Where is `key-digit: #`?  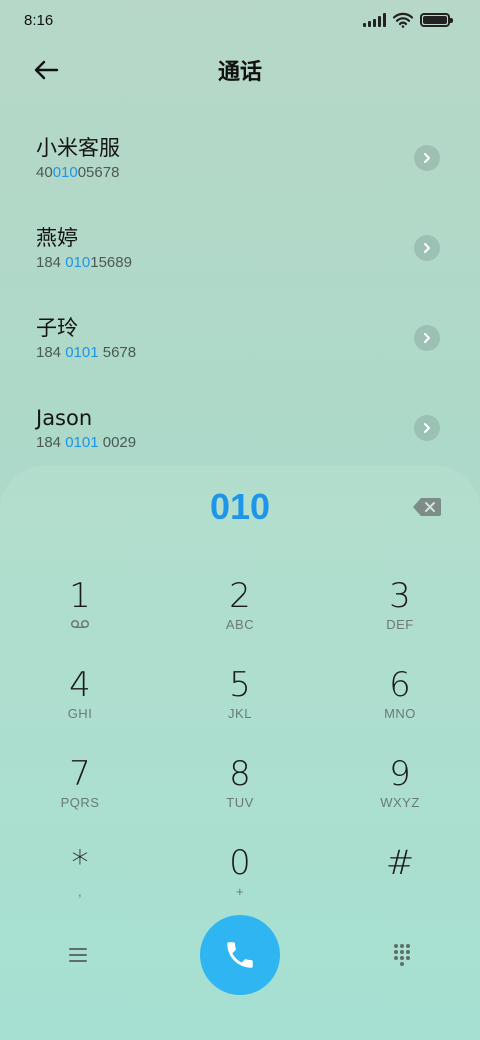
key-digit: # is located at coordinates (400, 863).